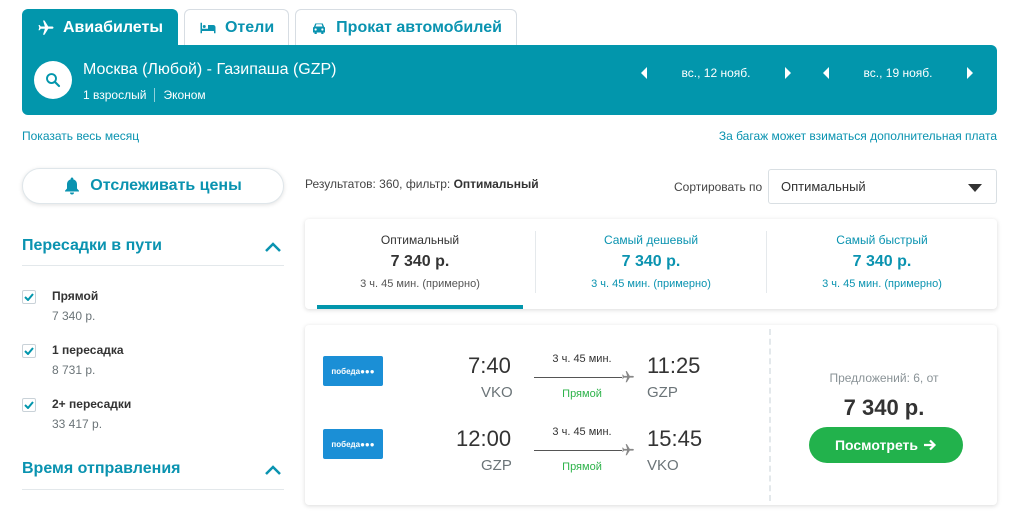  I want to click on depart-date-picker: вс., 12 нояб., so click(716, 73).